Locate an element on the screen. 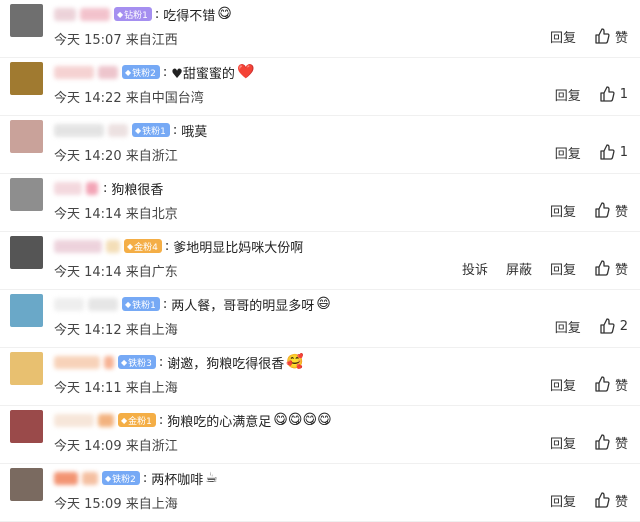  comment-meta: 今天 14:14 来自广东 is located at coordinates (116, 270).